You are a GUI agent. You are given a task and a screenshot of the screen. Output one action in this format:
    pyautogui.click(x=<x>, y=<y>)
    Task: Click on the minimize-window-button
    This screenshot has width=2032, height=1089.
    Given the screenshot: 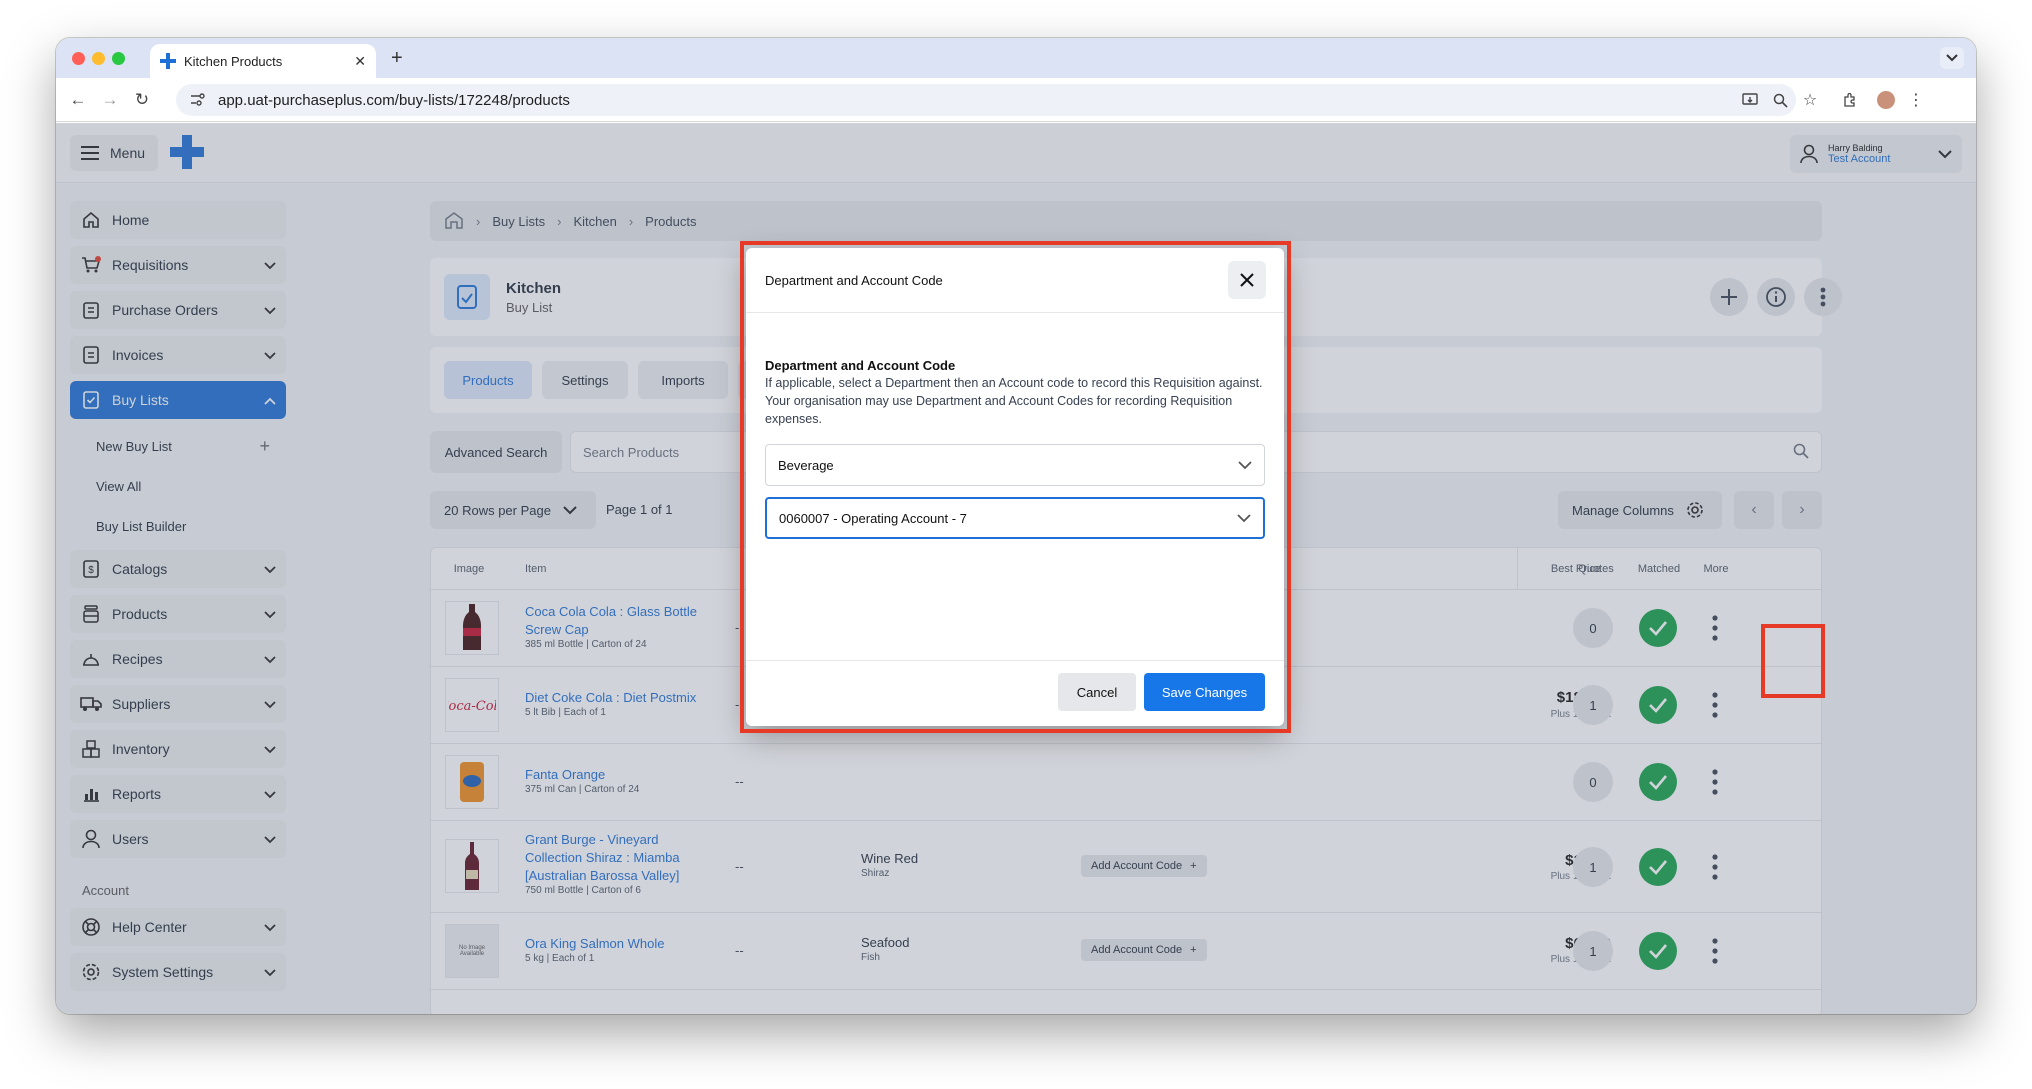 What is the action you would take?
    pyautogui.click(x=98, y=58)
    